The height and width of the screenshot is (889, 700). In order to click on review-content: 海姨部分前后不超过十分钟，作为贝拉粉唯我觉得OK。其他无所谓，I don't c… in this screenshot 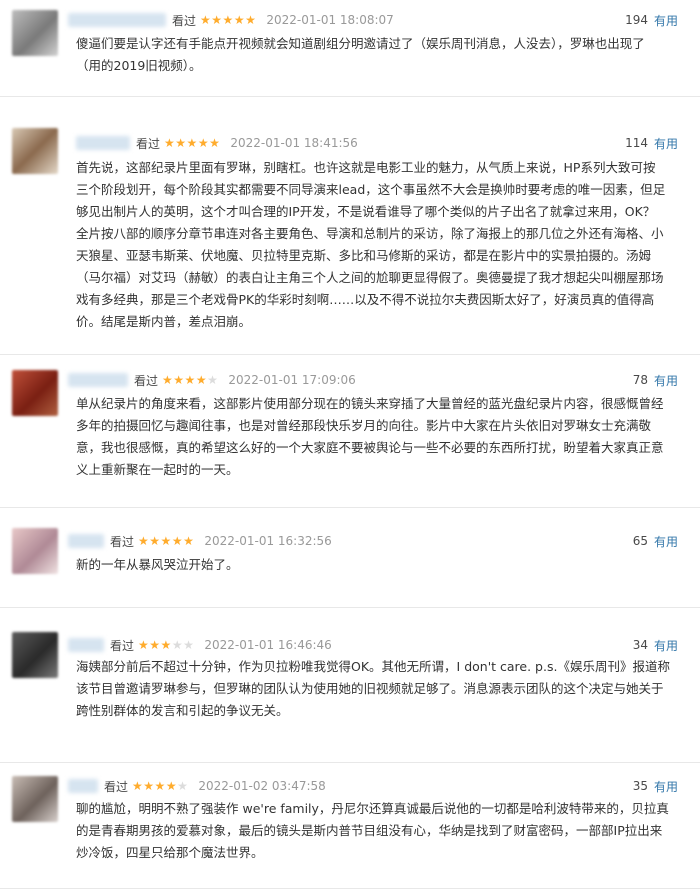, I will do `click(373, 689)`.